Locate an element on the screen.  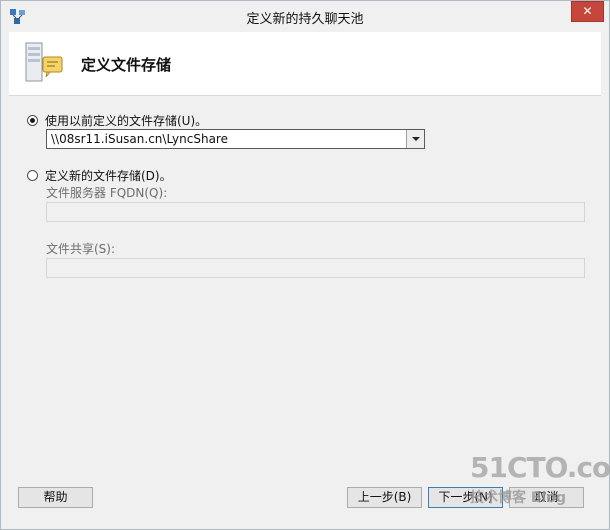
page-title: 定义文件存储 is located at coordinates (126, 65).